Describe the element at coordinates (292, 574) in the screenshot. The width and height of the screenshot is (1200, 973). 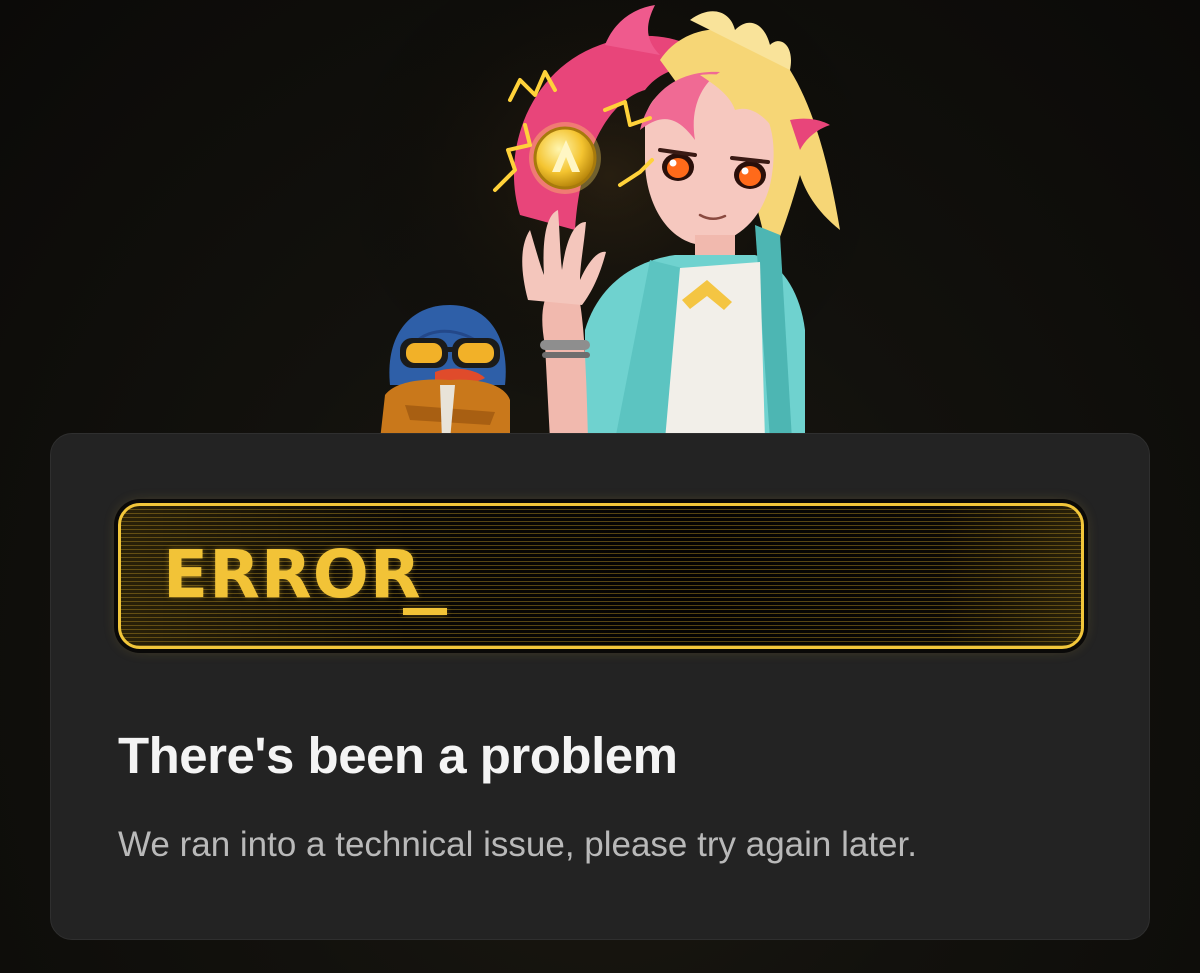
I see `error-label: ERROR` at that location.